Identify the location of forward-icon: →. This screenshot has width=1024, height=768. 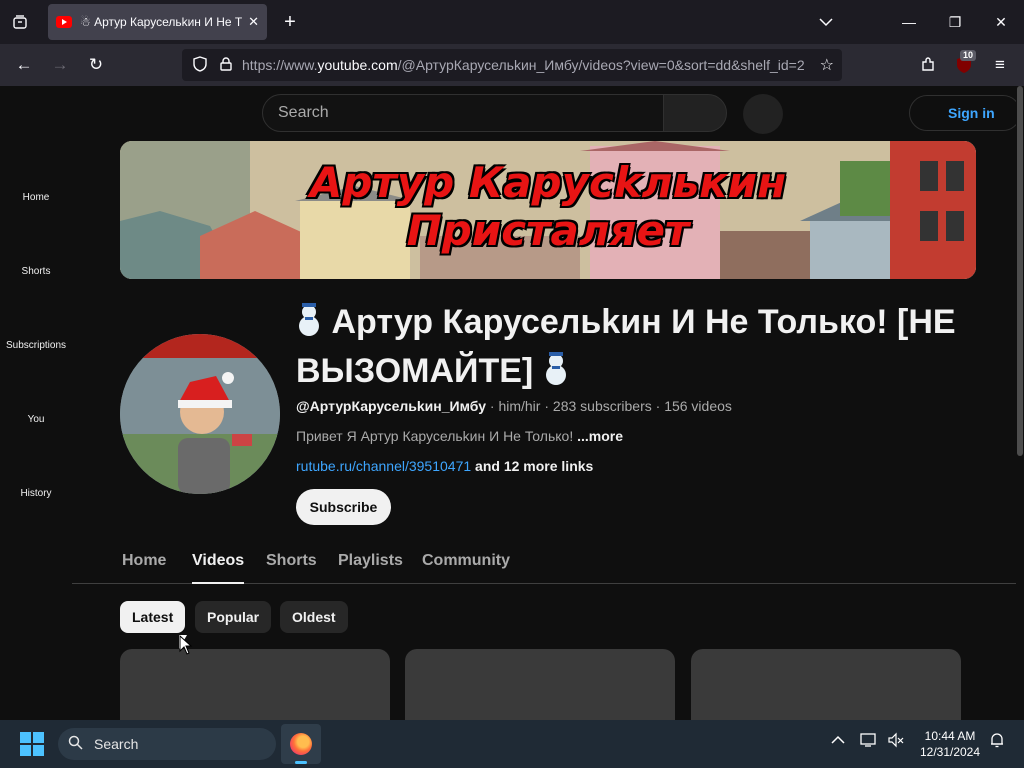
(60, 65).